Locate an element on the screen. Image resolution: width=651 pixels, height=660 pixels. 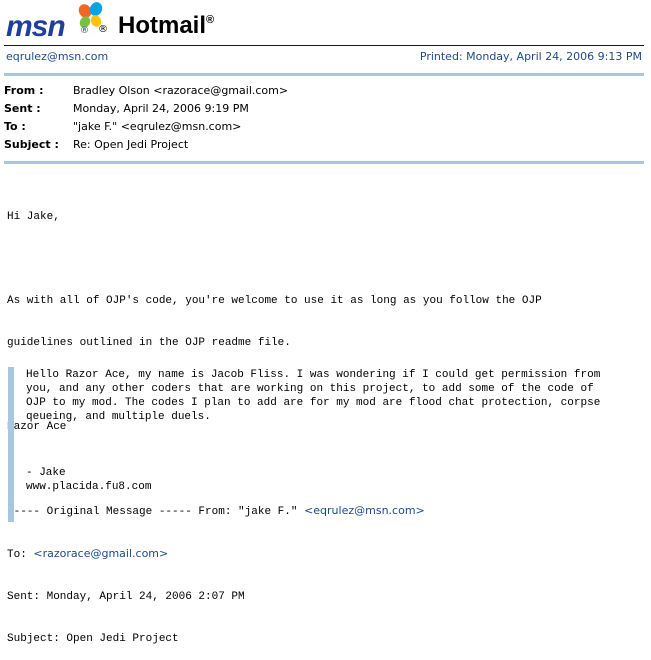
field-value: "jake F." <eqrulez@msn.com> is located at coordinates (157, 126).